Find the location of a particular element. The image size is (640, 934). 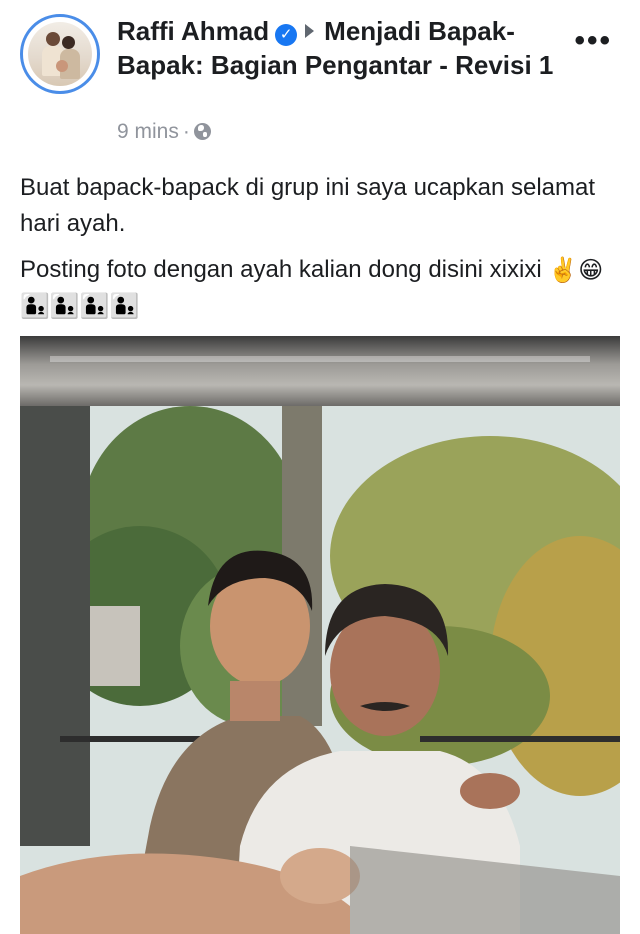

author-name: Raffi Ahmad is located at coordinates (193, 31).